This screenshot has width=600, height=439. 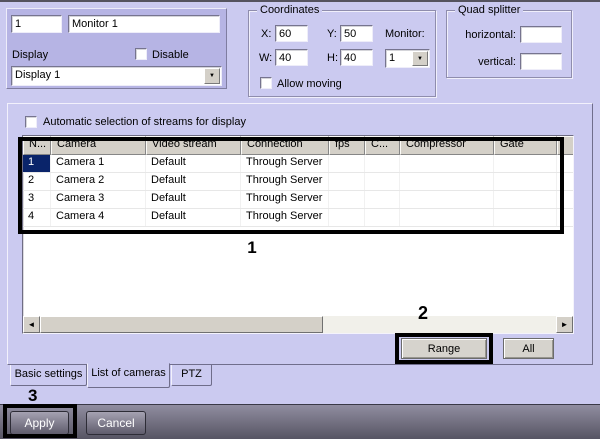 What do you see at coordinates (405, 34) in the screenshot?
I see `monitor-select-label: Monitor:` at bounding box center [405, 34].